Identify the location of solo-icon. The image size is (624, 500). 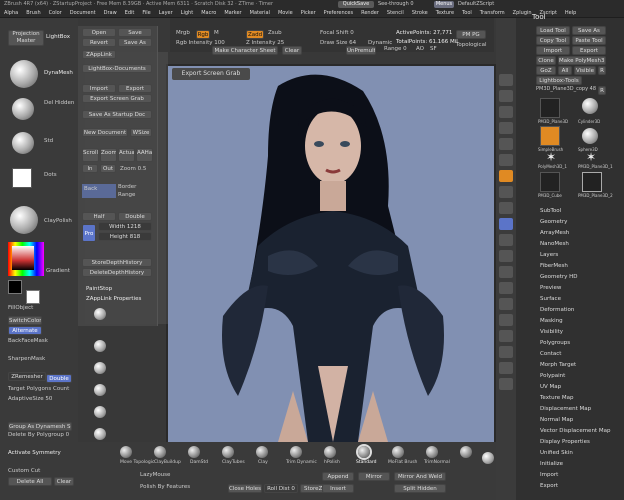
(506, 368).